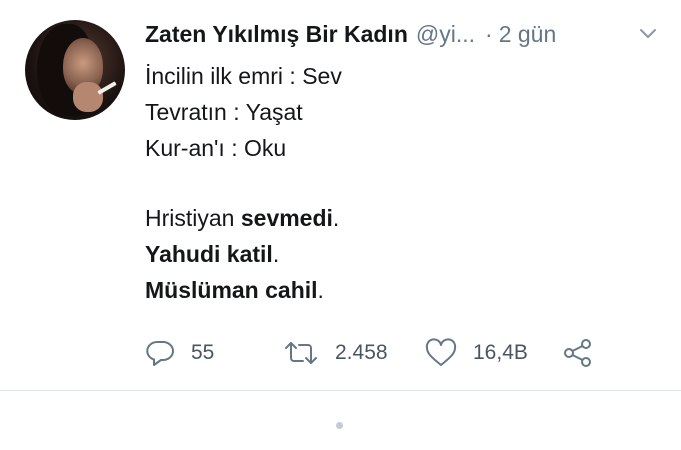 This screenshot has height=450, width=681. What do you see at coordinates (231, 290) in the screenshot?
I see `line6-bold: Müslüman cahil` at bounding box center [231, 290].